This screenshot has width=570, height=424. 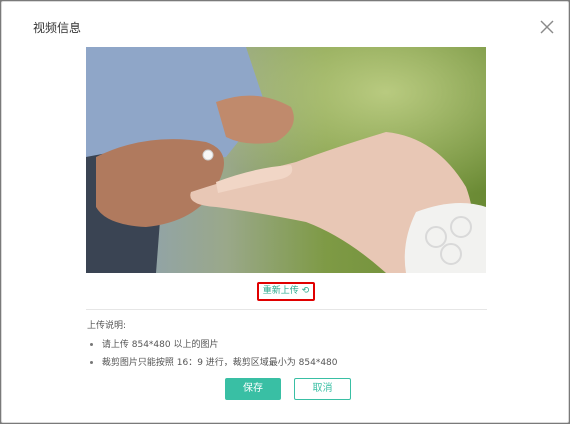 What do you see at coordinates (253, 389) in the screenshot?
I see `save-button: 保存` at bounding box center [253, 389].